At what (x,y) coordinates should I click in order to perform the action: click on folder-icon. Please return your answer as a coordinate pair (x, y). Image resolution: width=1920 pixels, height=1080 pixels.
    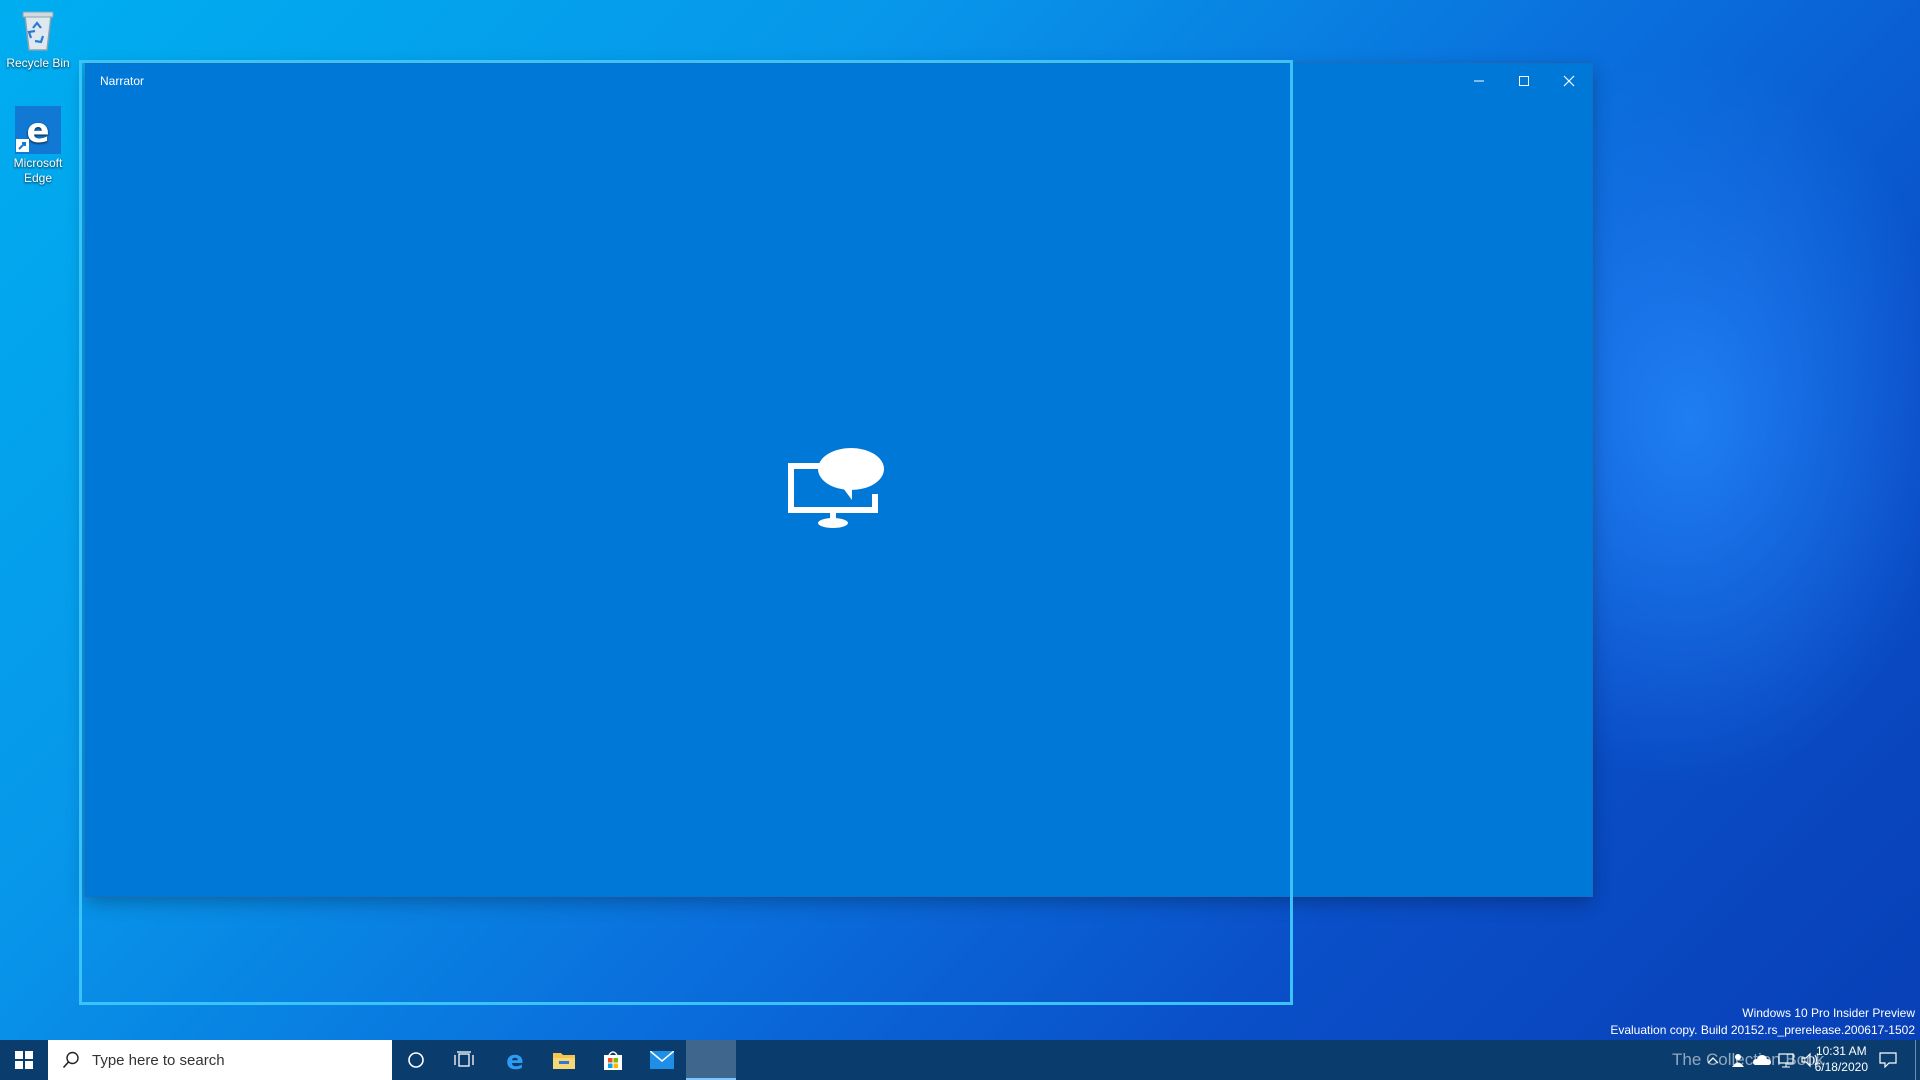
    Looking at the image, I should click on (564, 1061).